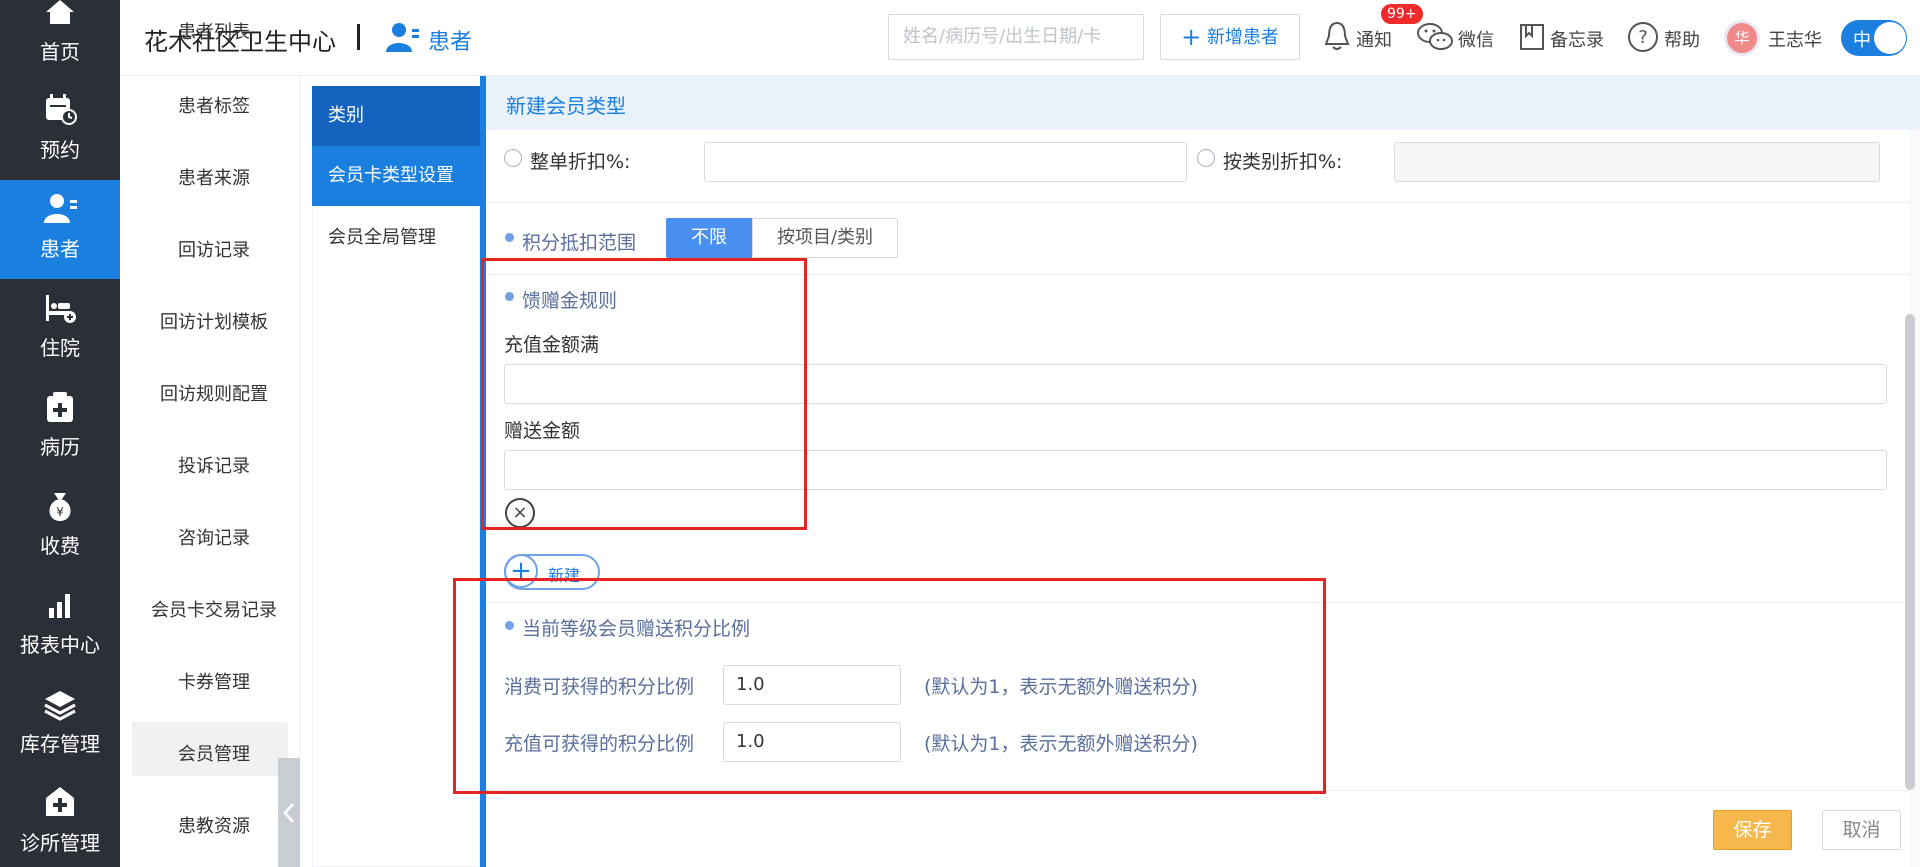  What do you see at coordinates (60, 33) in the screenshot?
I see `nav-item-home: 首页` at bounding box center [60, 33].